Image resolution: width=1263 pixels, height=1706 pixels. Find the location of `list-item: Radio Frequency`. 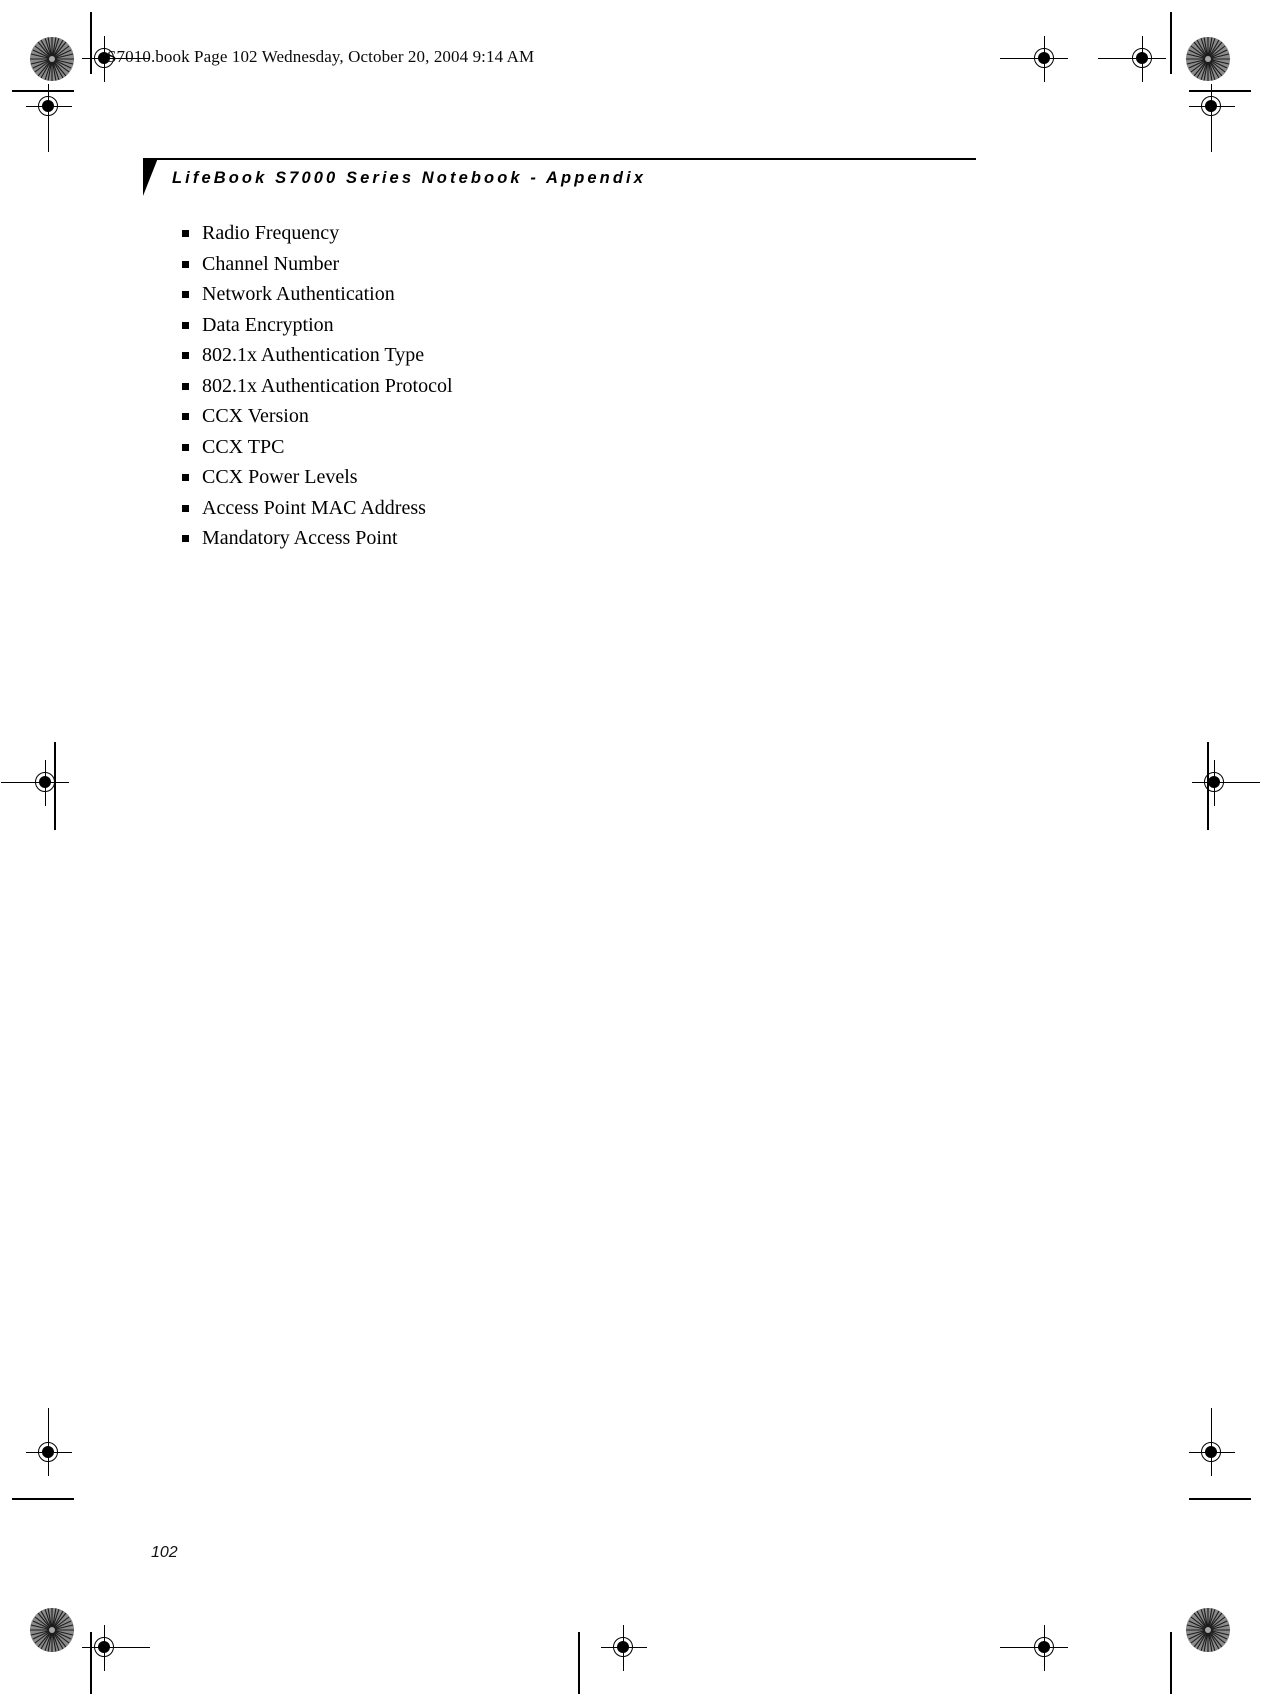

list-item: Radio Frequency is located at coordinates (562, 233).